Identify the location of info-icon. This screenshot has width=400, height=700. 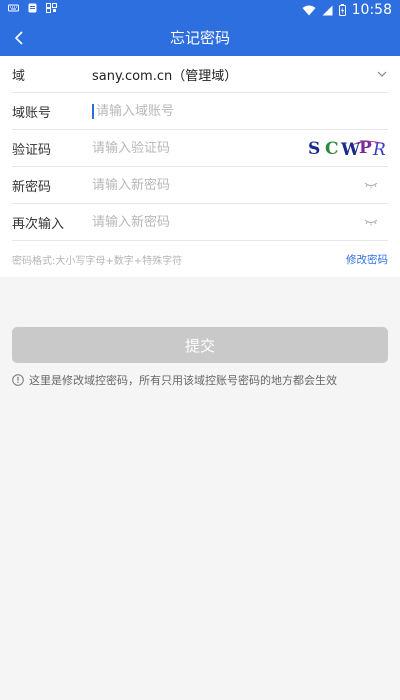
(18, 380).